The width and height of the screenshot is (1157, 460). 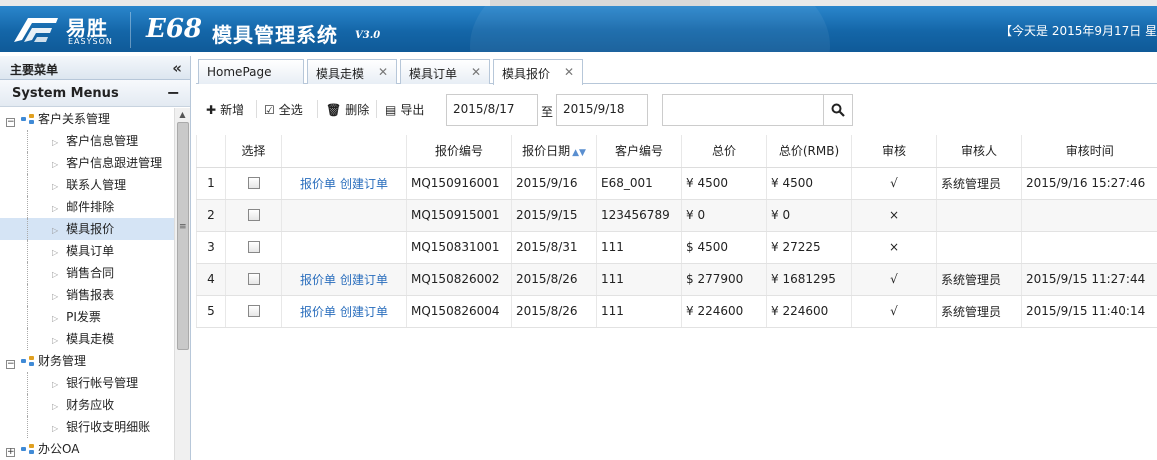 I want to click on export-doc-icon: ▤, so click(x=391, y=110).